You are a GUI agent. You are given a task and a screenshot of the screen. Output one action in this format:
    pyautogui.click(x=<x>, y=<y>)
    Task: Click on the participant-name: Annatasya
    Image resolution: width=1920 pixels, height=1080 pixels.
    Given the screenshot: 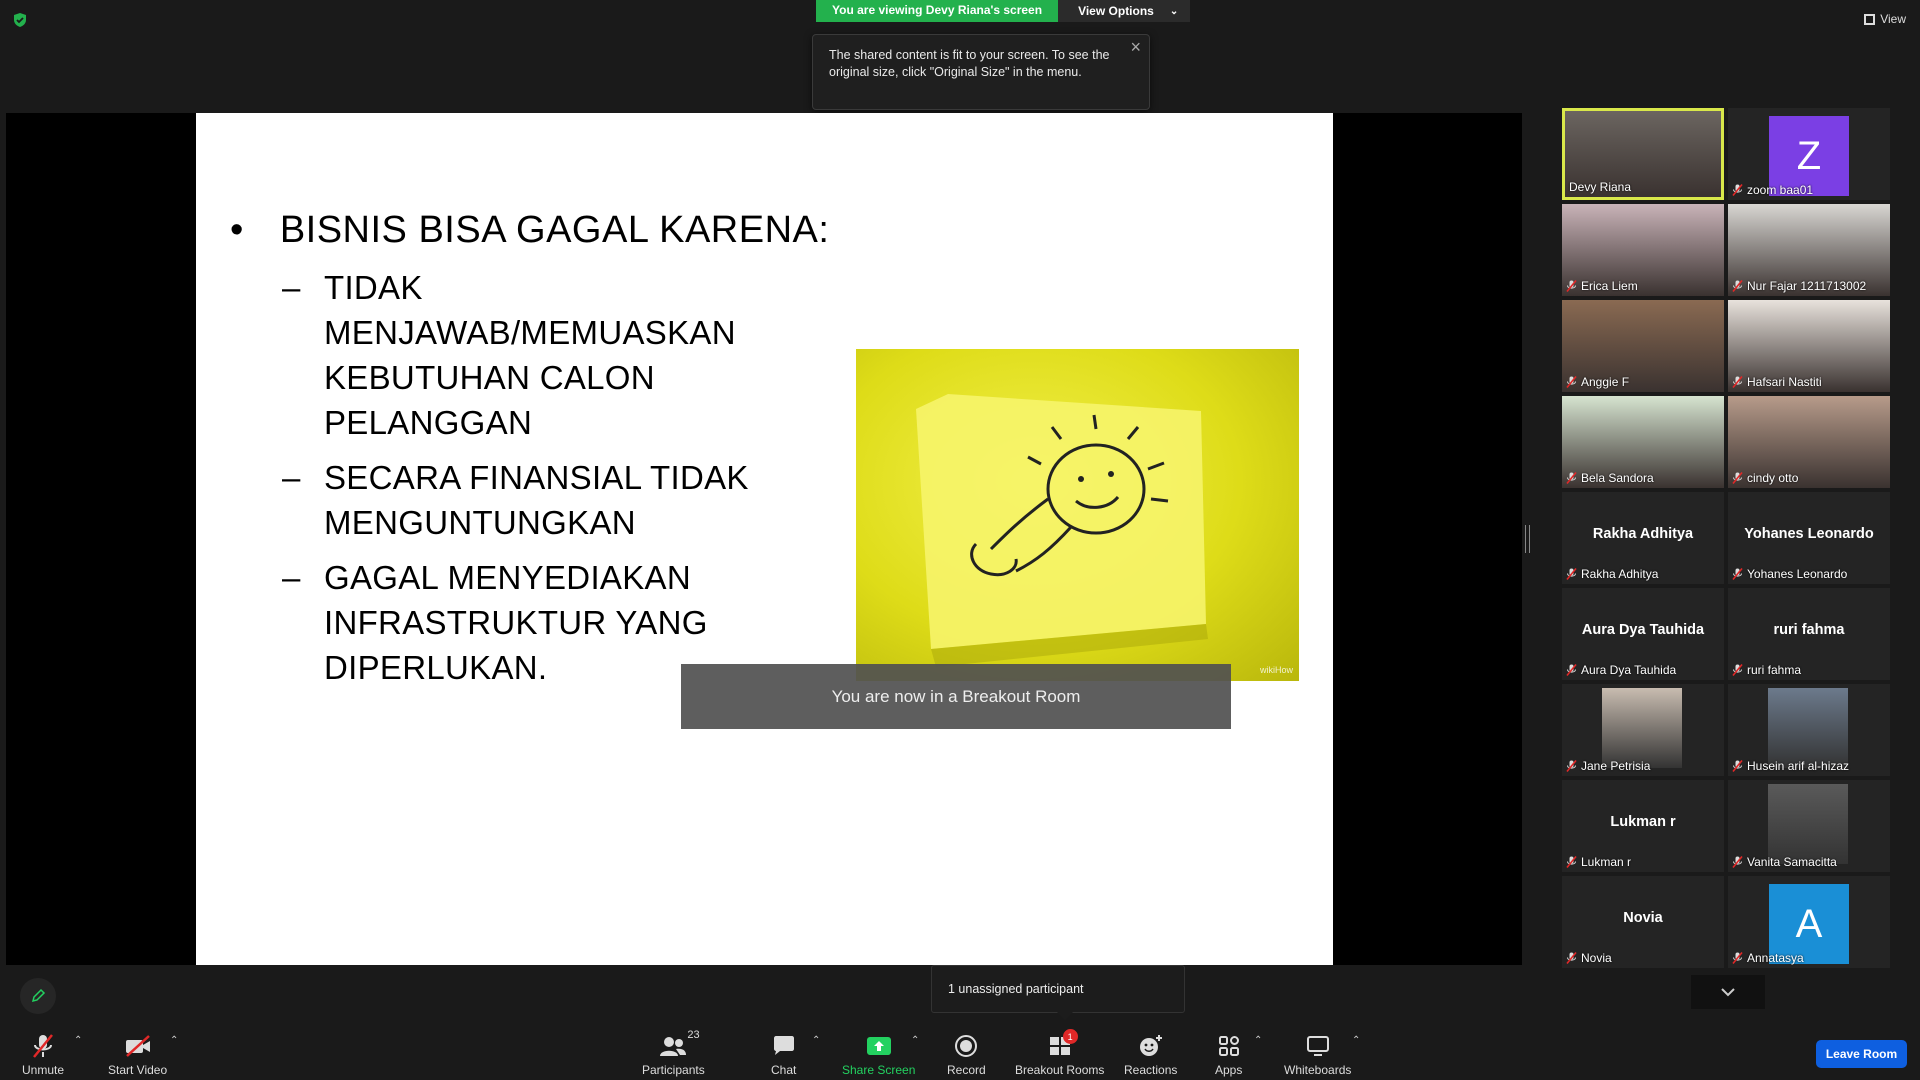 What is the action you would take?
    pyautogui.click(x=1775, y=958)
    